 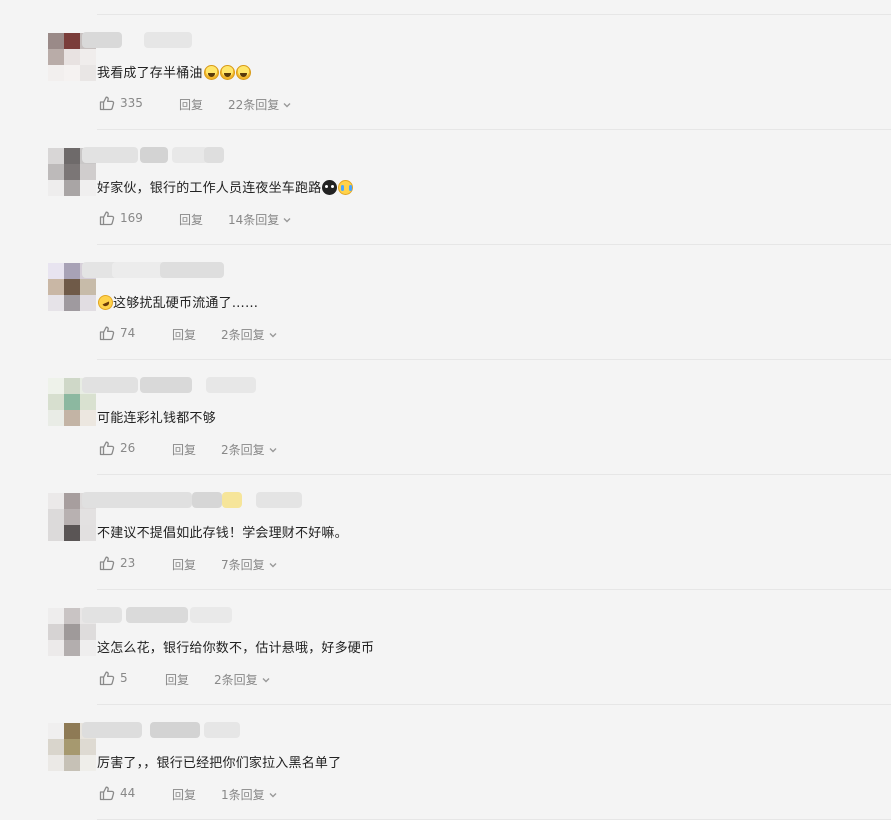 What do you see at coordinates (346, 187) in the screenshot?
I see `cry-emoji` at bounding box center [346, 187].